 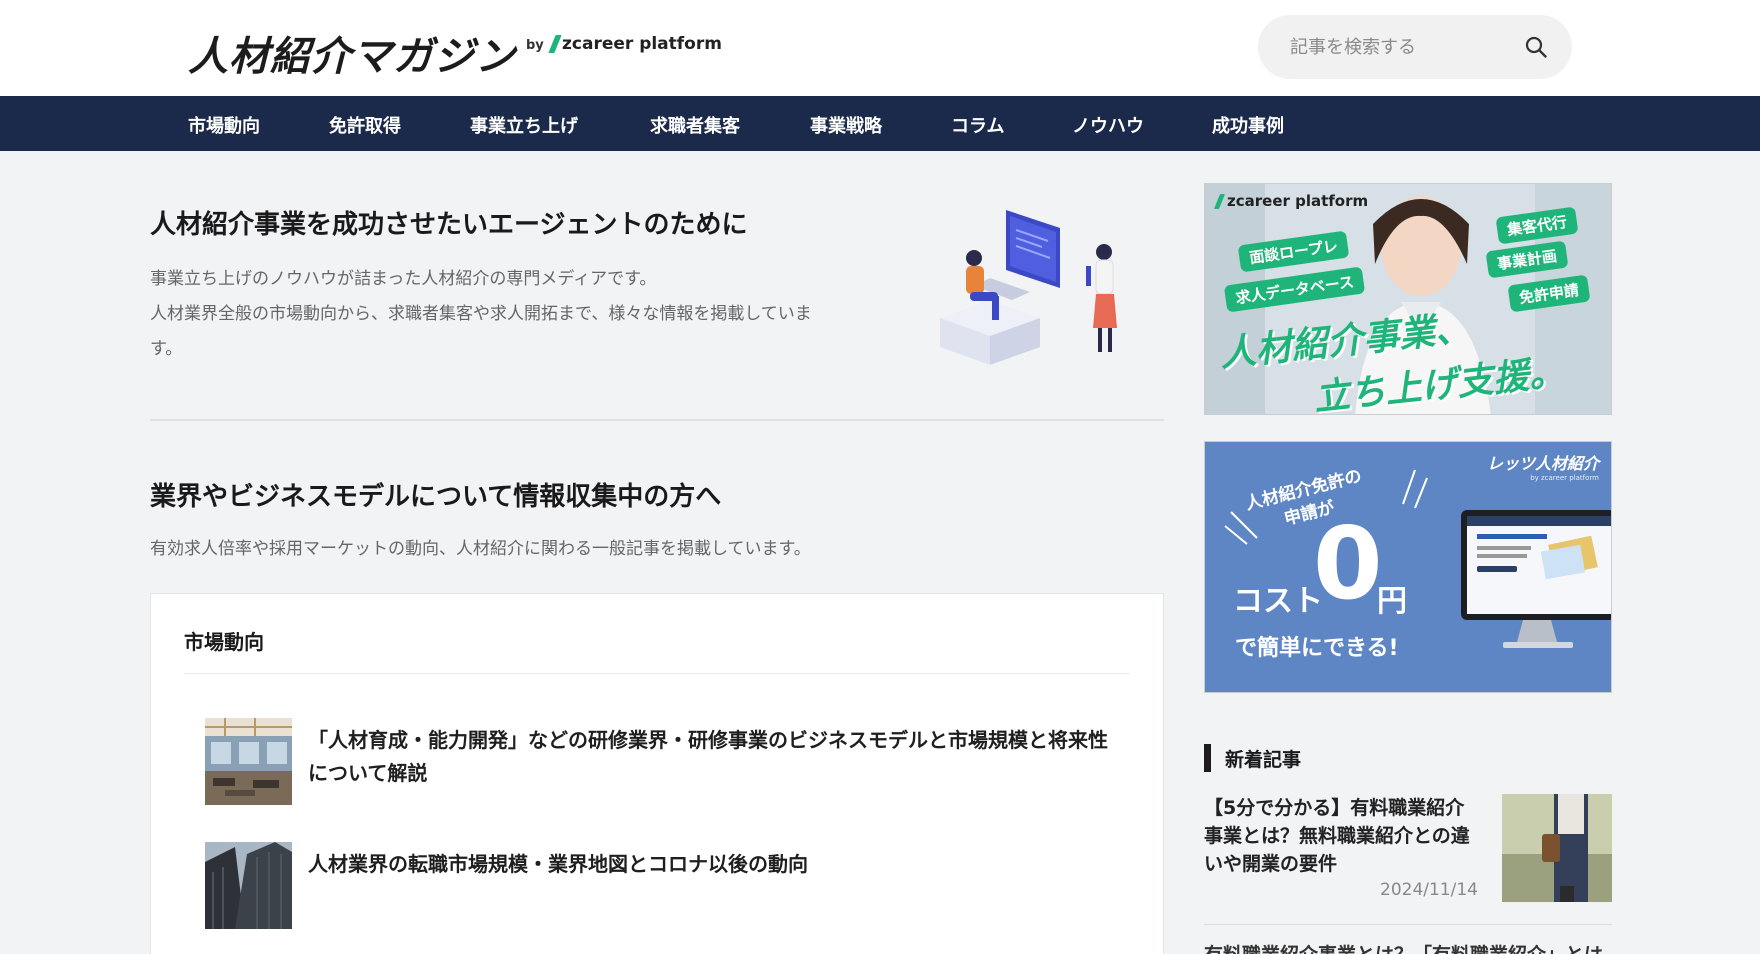 I want to click on card-divider, so click(x=657, y=673).